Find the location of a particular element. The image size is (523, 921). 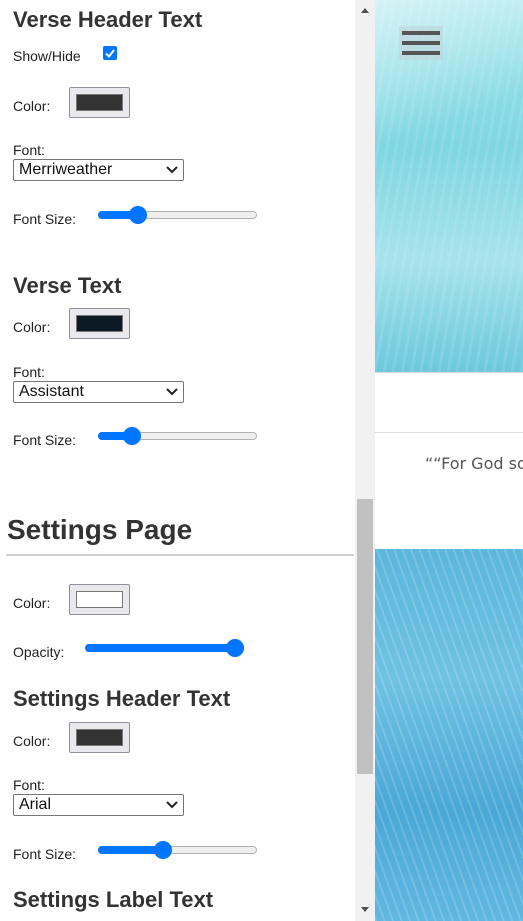

show-hide-label: Show/Hide is located at coordinates (47, 56).